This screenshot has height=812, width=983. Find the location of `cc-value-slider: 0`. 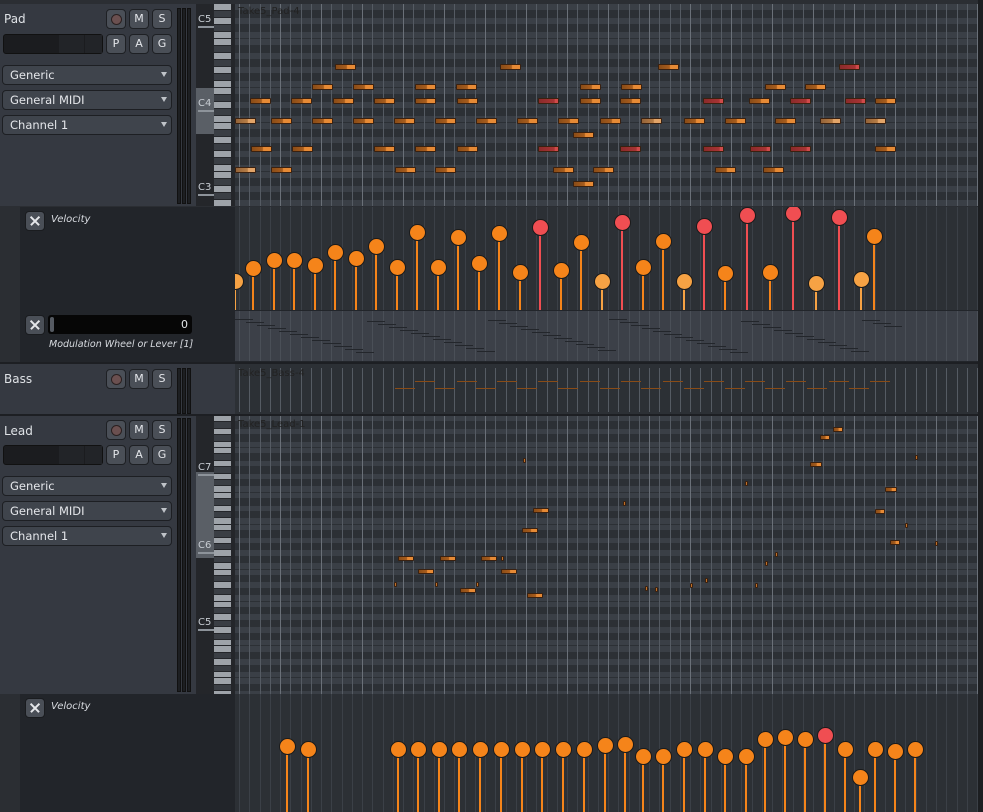

cc-value-slider: 0 is located at coordinates (120, 324).